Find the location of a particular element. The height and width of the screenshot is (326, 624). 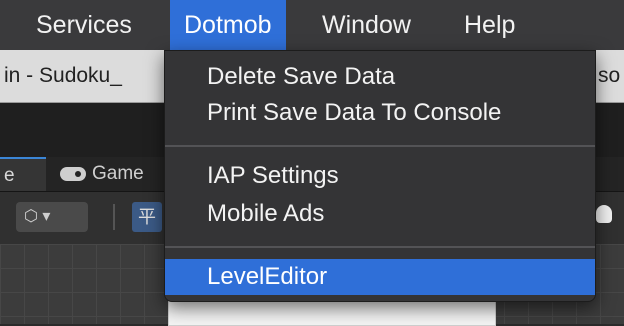

cube-dropdown-button: ⬡ ▾ is located at coordinates (52, 217).